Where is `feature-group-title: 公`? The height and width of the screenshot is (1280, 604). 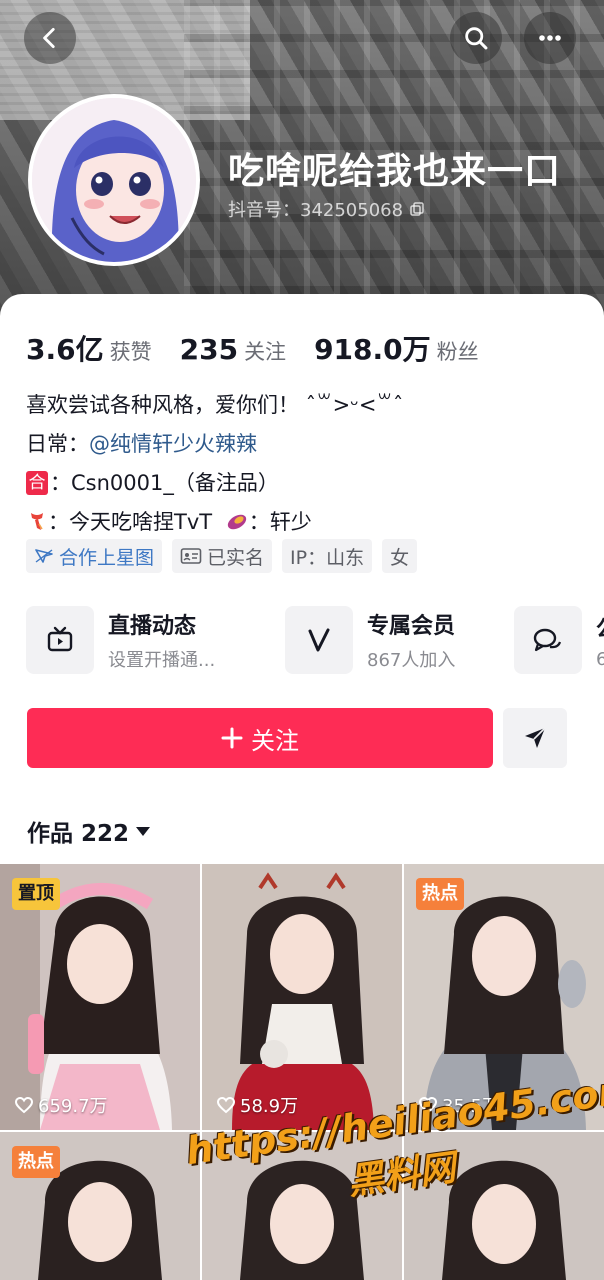 feature-group-title: 公 is located at coordinates (600, 627).